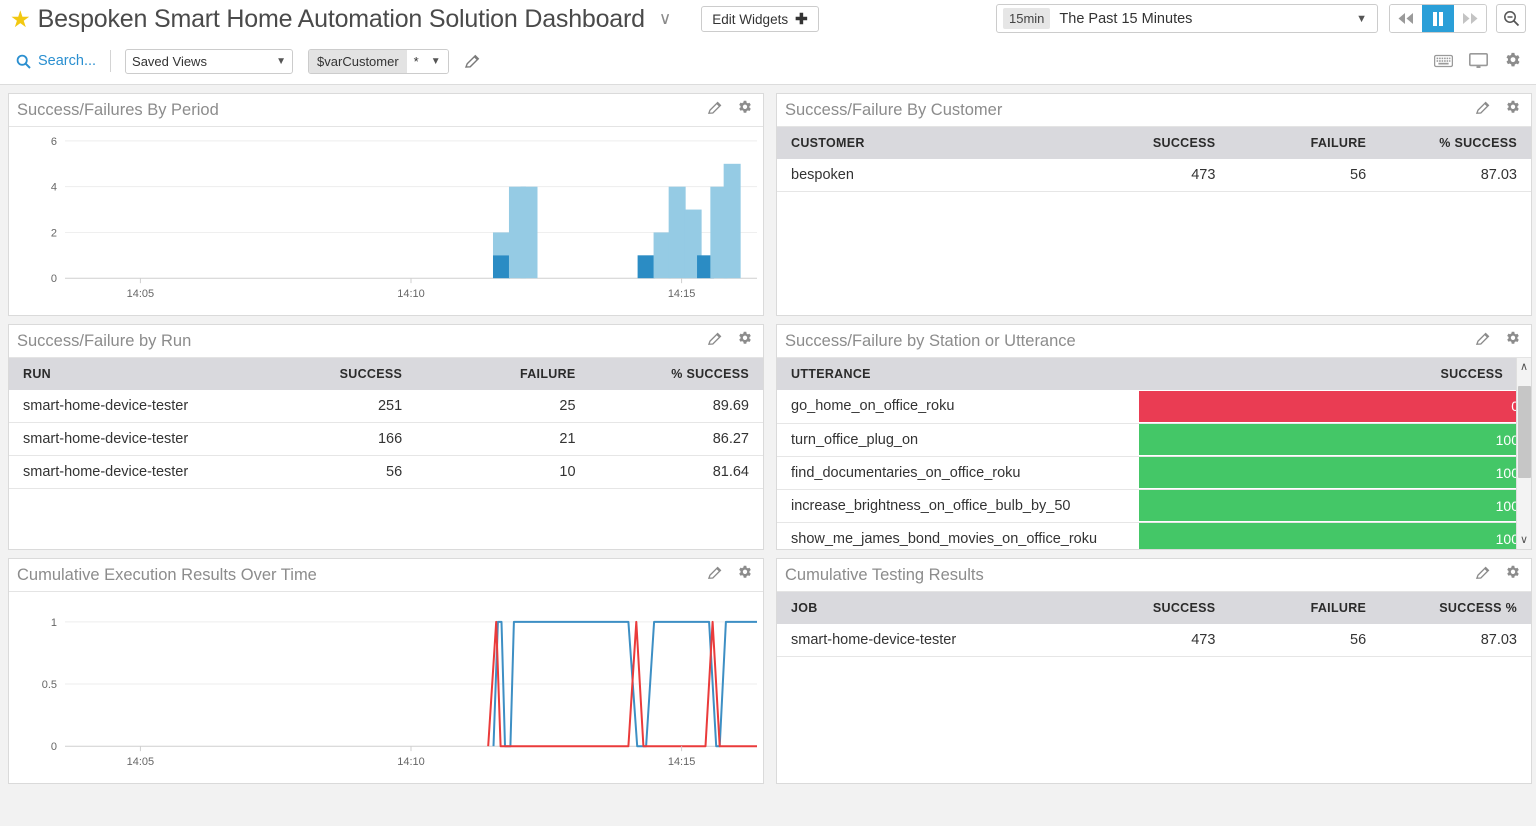  What do you see at coordinates (1443, 63) in the screenshot?
I see `keyboard-shortcuts-icon` at bounding box center [1443, 63].